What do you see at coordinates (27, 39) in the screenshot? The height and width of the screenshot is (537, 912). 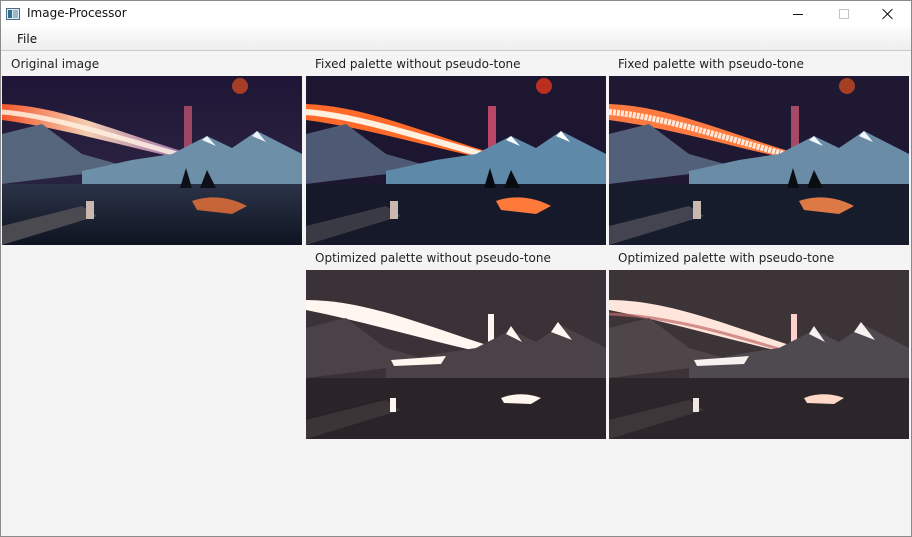 I see `menu-file: File` at bounding box center [27, 39].